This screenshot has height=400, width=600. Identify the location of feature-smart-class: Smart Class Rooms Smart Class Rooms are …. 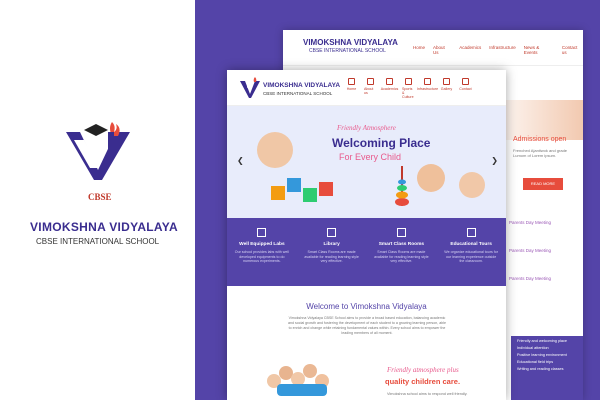
(402, 252).